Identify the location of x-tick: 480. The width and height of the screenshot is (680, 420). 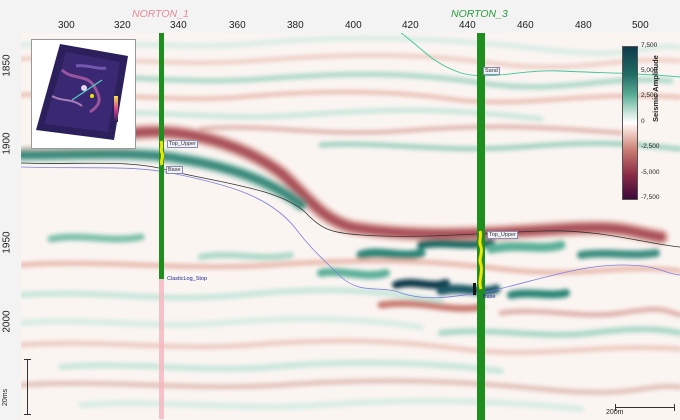
(583, 25).